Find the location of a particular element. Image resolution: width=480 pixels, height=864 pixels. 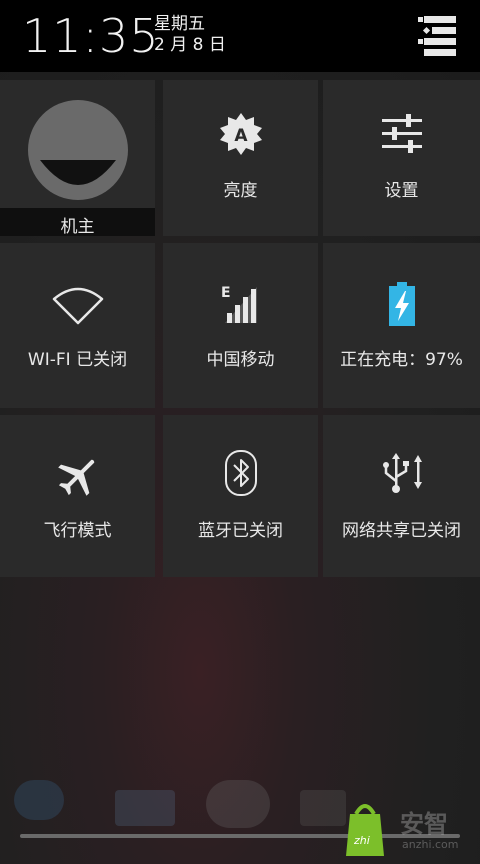

tile-owner: 机主 is located at coordinates (77, 158).